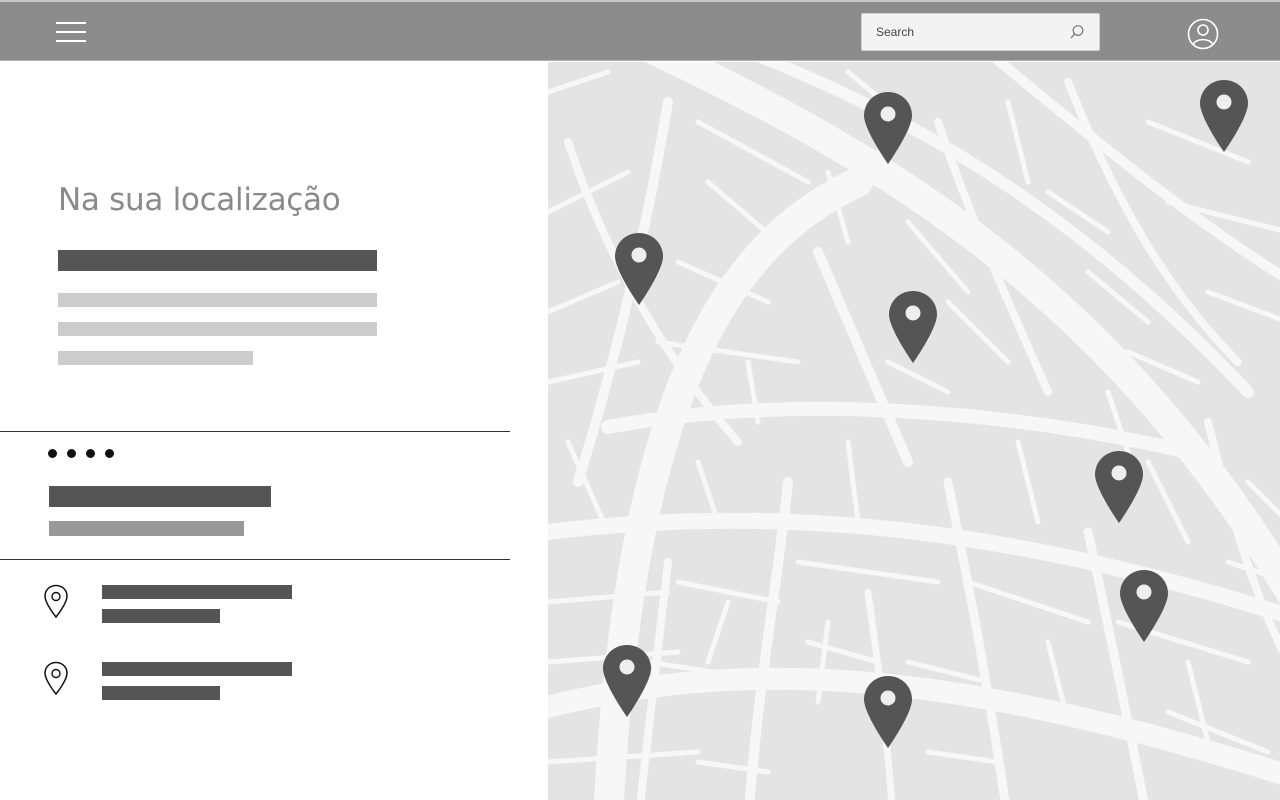  I want to click on heading-placeholder, so click(217, 260).